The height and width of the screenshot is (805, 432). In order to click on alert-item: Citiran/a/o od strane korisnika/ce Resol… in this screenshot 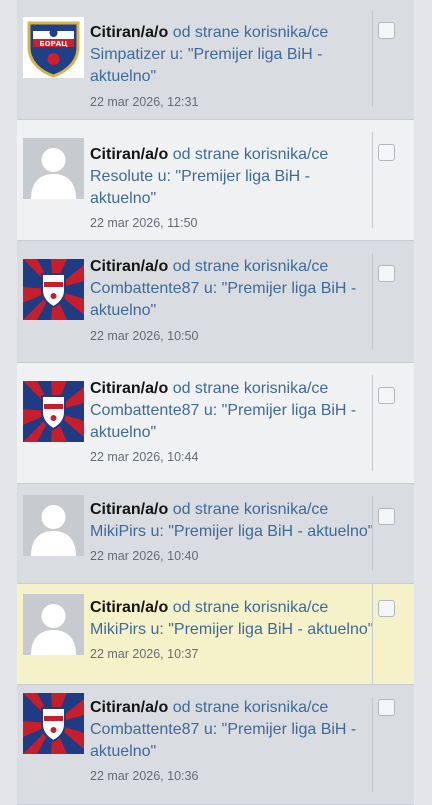, I will do `click(215, 180)`.